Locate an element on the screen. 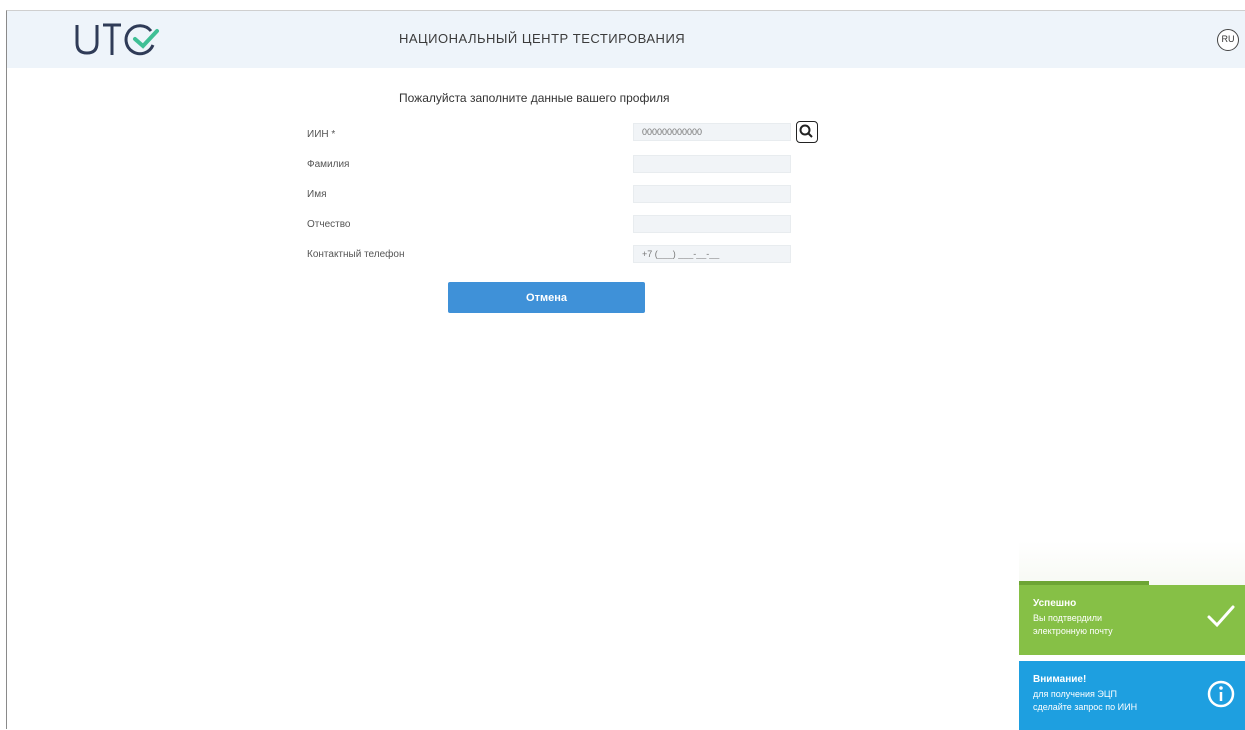 The image size is (1245, 730). search-button is located at coordinates (807, 132).